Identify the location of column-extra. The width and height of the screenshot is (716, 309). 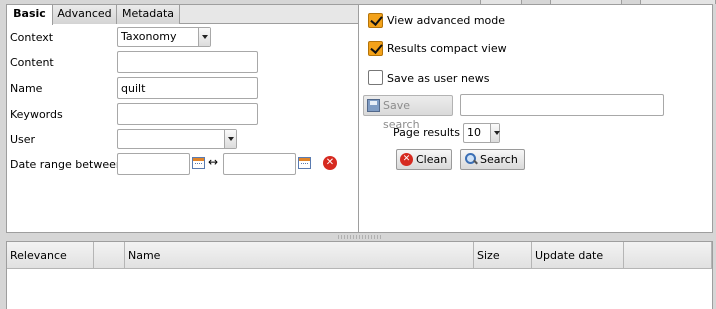
(668, 255).